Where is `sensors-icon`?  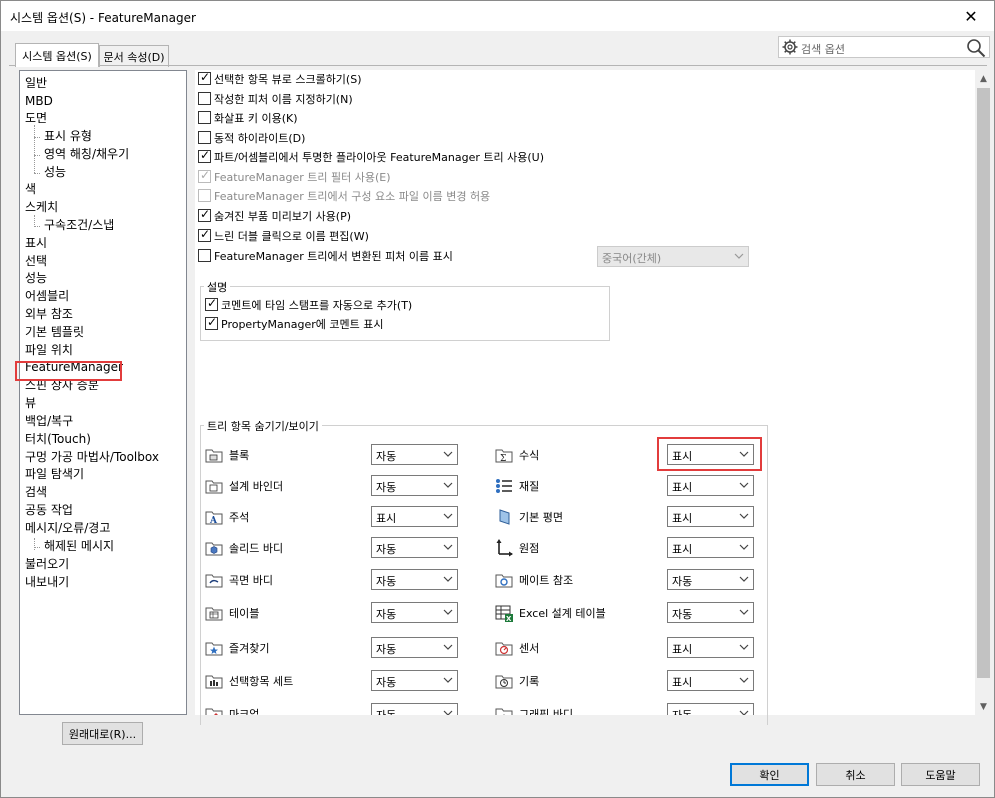
sensors-icon is located at coordinates (504, 649).